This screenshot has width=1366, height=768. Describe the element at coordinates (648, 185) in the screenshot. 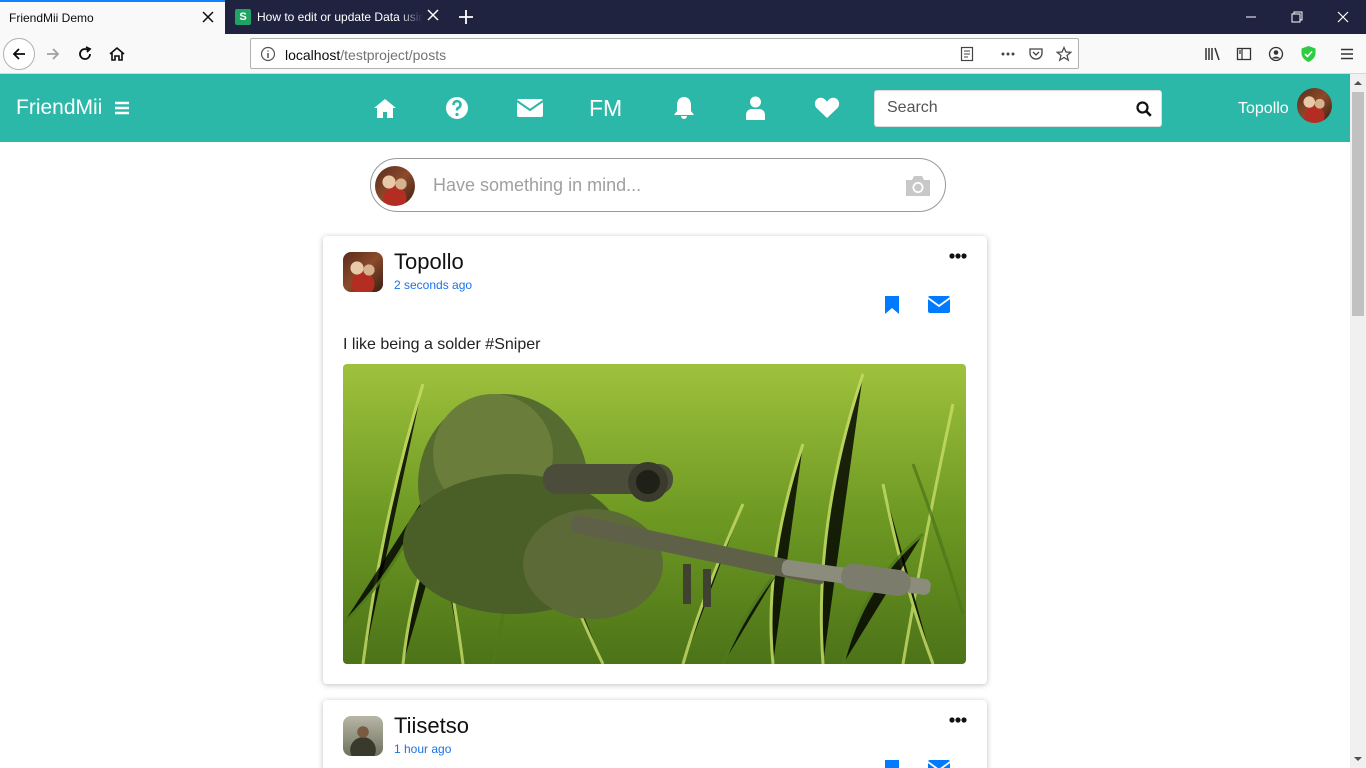

I see `compose-input` at that location.